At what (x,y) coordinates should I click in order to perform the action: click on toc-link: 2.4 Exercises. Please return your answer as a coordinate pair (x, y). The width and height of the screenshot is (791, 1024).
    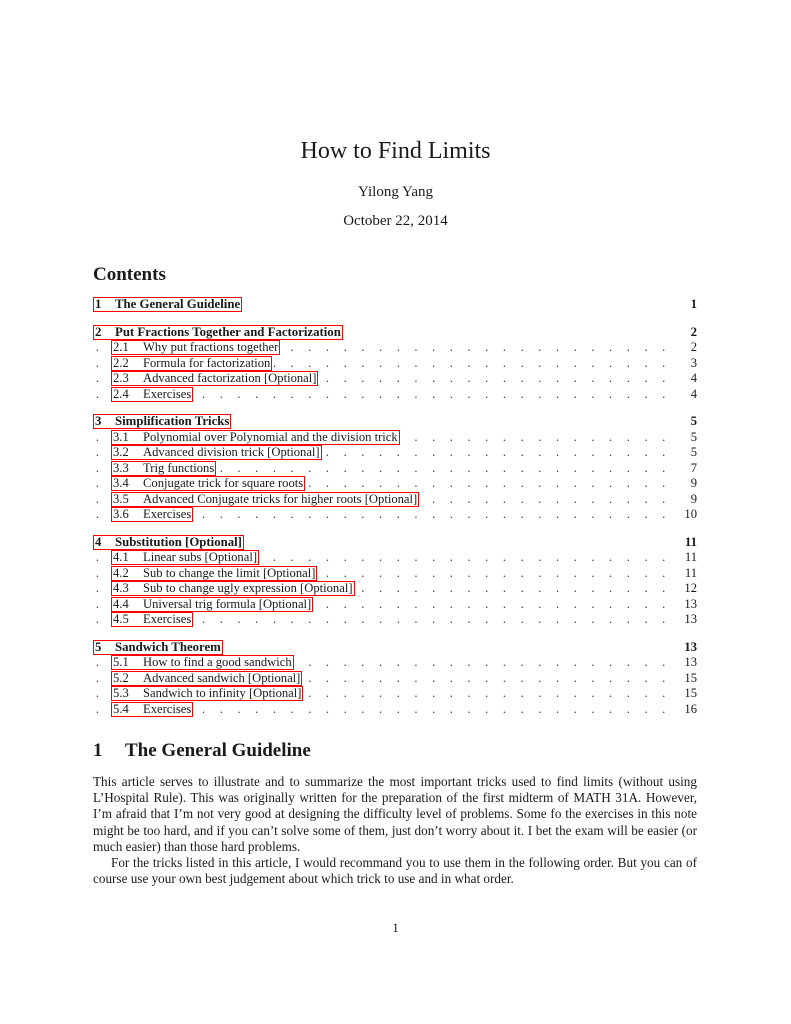
    Looking at the image, I should click on (152, 394).